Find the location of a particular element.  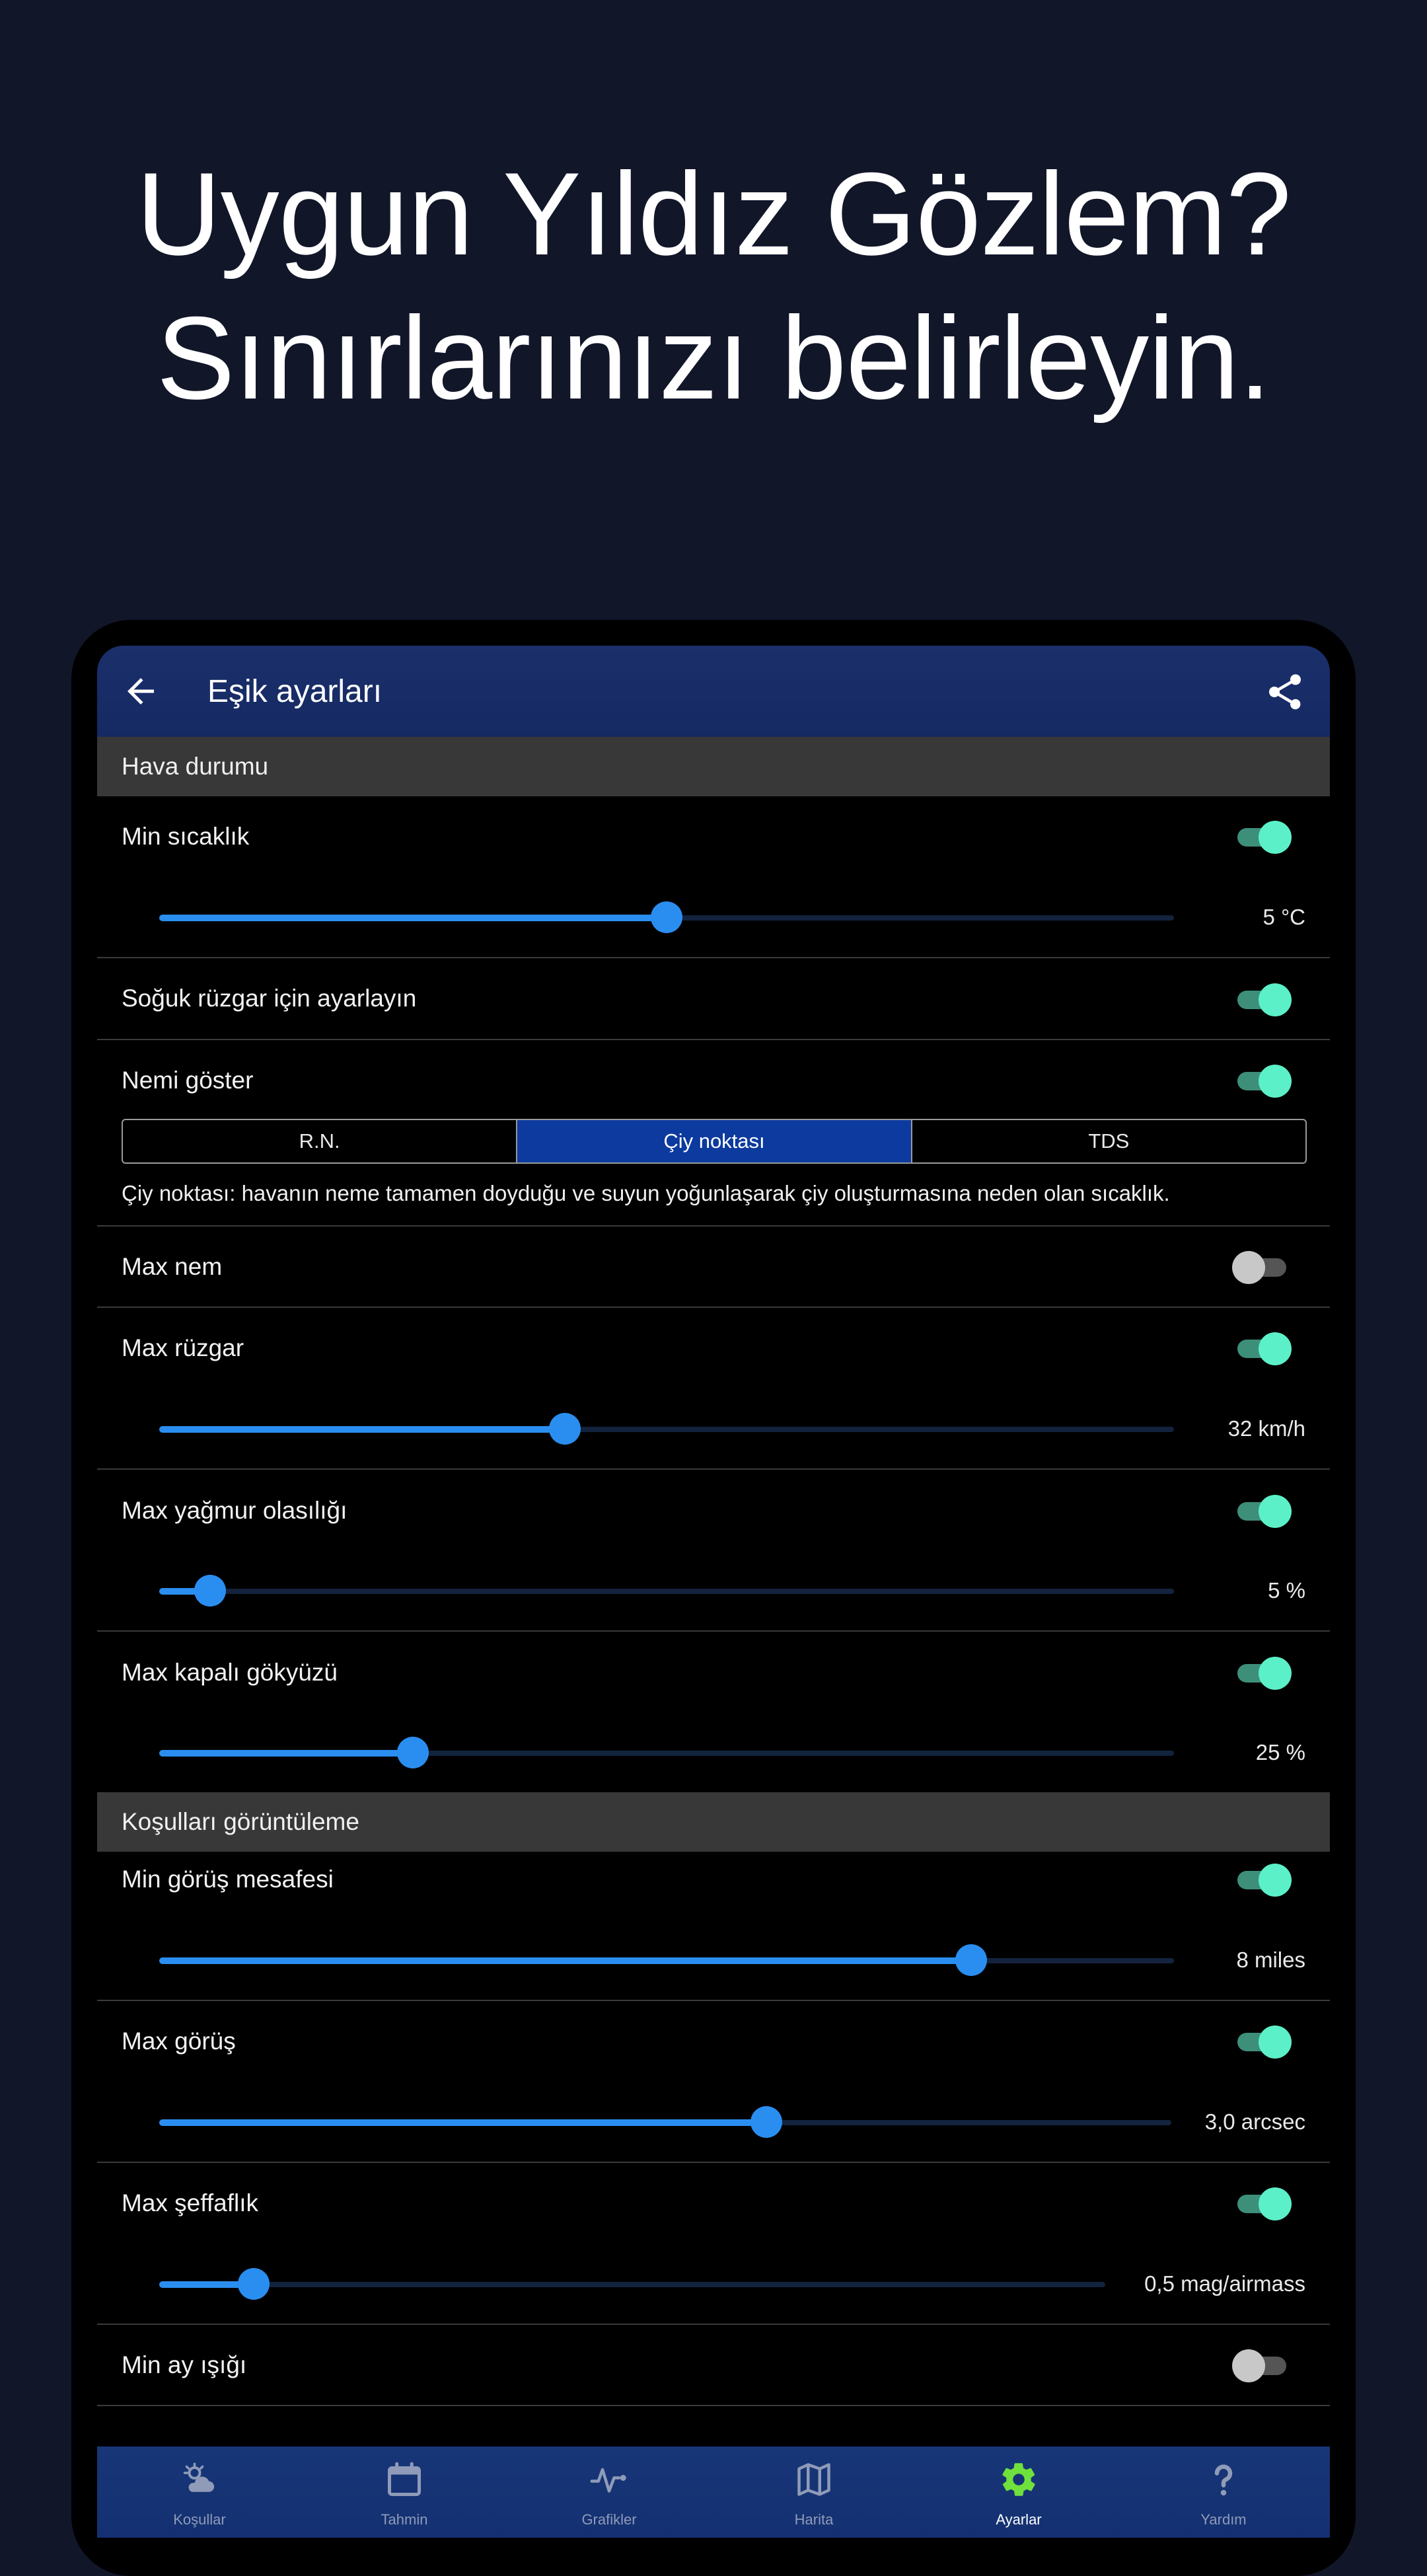

max-cloud-label: Max kapalı gökyüzü is located at coordinates (230, 1672).